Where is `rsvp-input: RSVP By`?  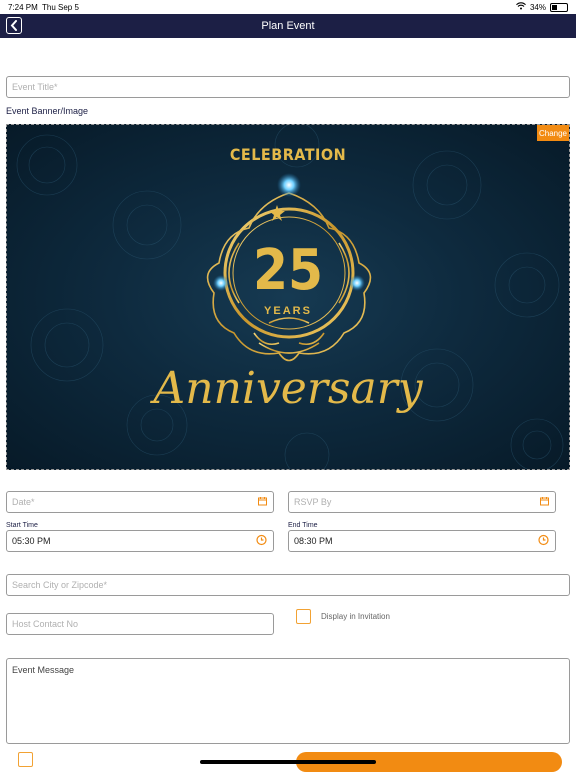 rsvp-input: RSVP By is located at coordinates (422, 502).